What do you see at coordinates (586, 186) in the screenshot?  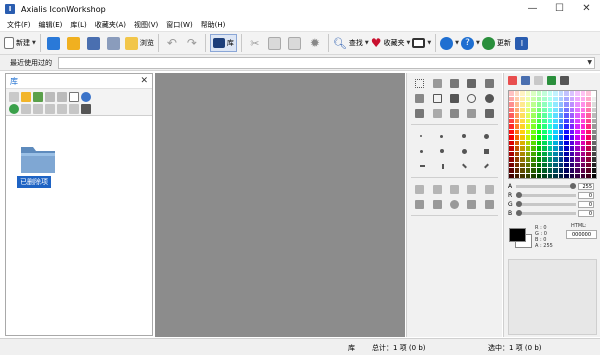 I see `slider-a-value: 255` at bounding box center [586, 186].